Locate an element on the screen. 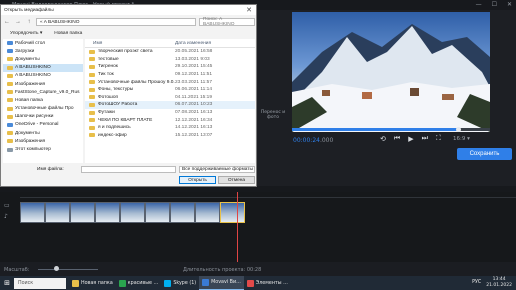  file-row: творческий проэкт света 20.05.2021 16:58 is located at coordinates (170, 52).